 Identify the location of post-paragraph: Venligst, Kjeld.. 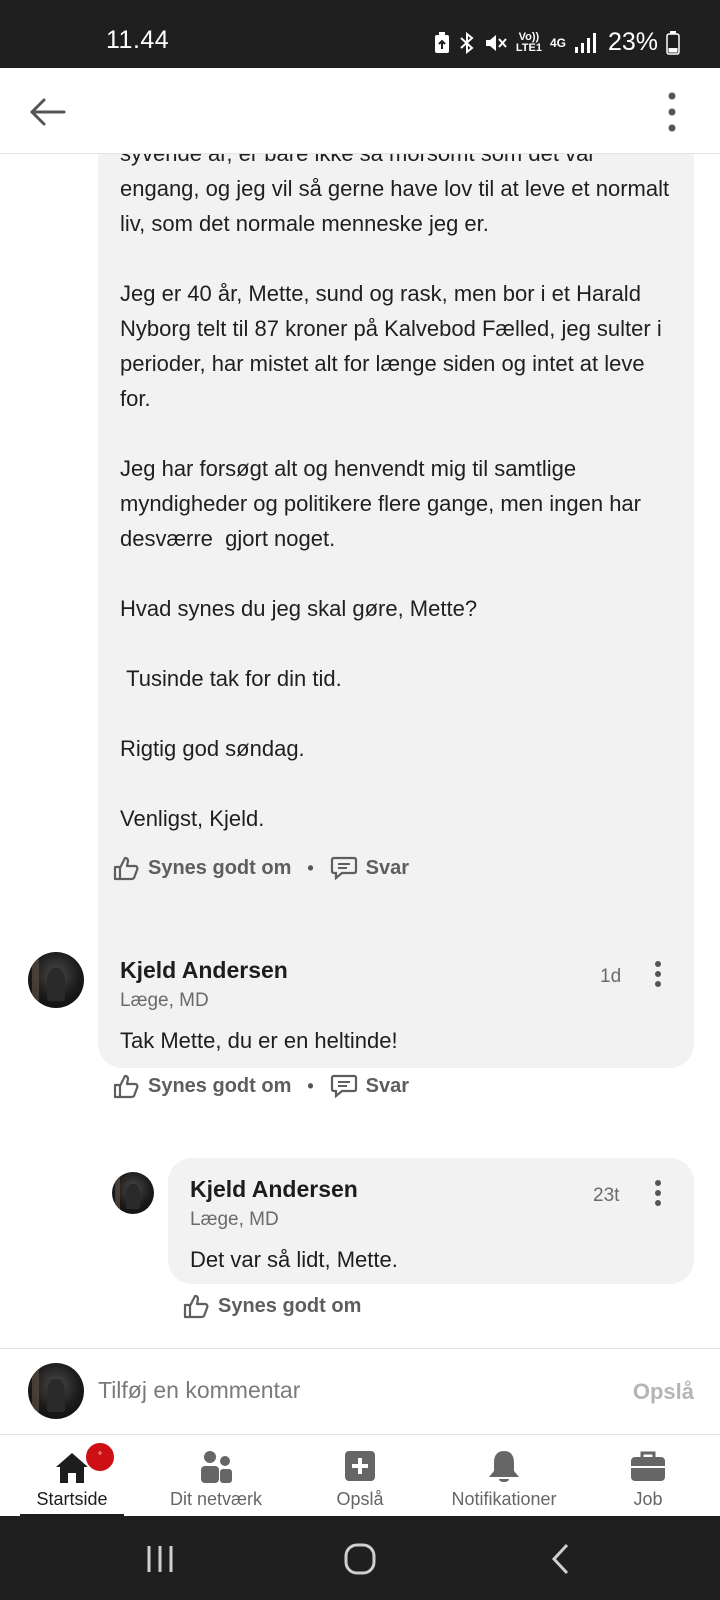
(192, 818).